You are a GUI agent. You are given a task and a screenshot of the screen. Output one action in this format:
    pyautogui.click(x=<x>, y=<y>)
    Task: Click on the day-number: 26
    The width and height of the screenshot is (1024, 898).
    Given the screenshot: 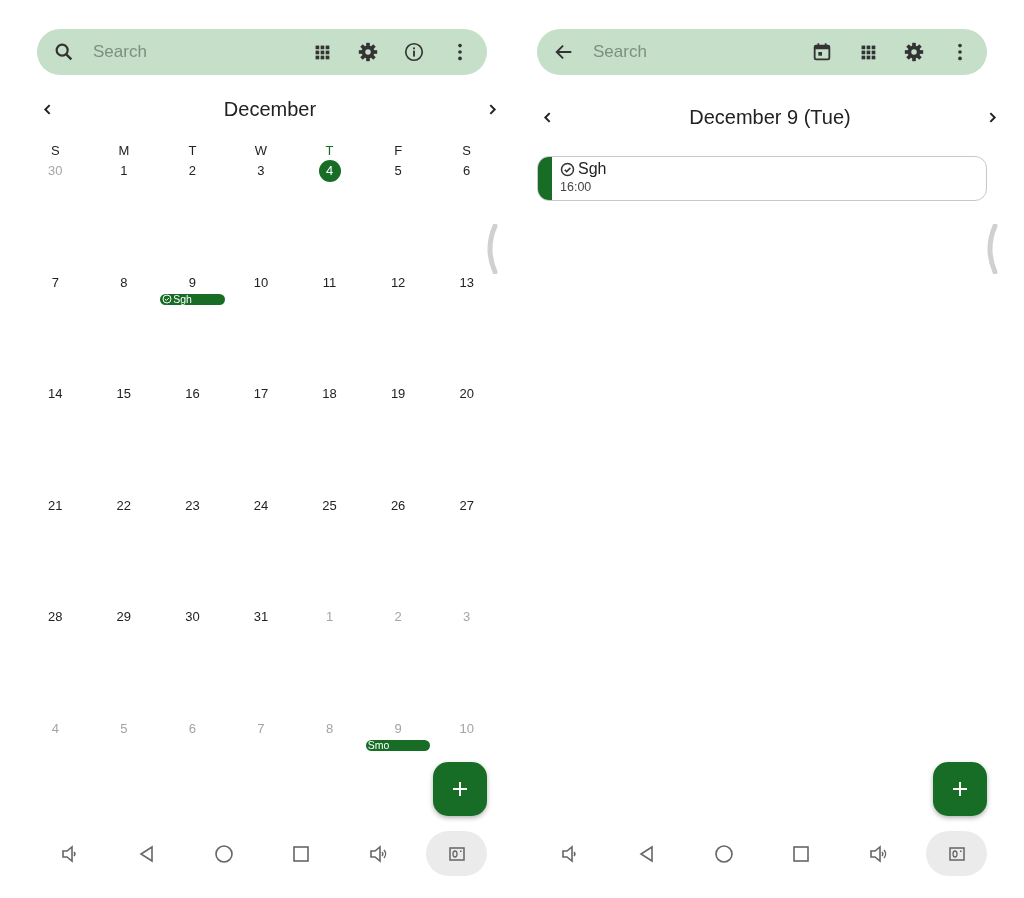 What is the action you would take?
    pyautogui.click(x=398, y=505)
    